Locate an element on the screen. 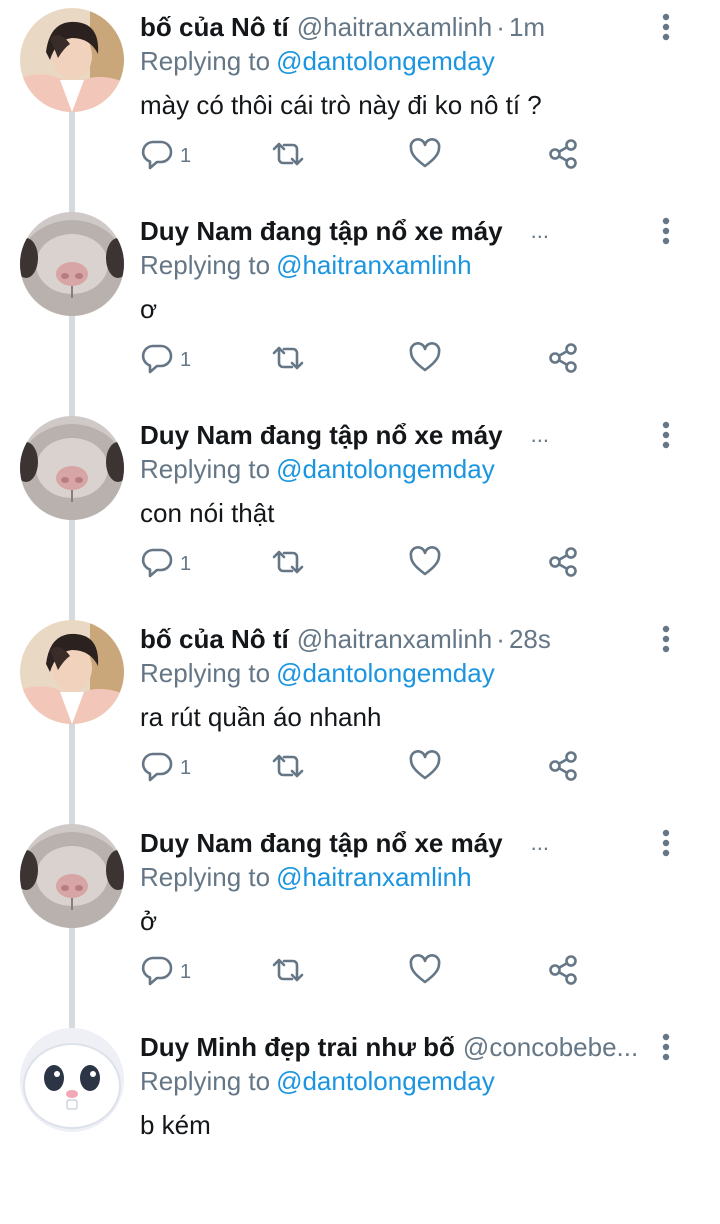 Image resolution: width=720 pixels, height=1224 pixels. timestamp: 28s is located at coordinates (530, 639).